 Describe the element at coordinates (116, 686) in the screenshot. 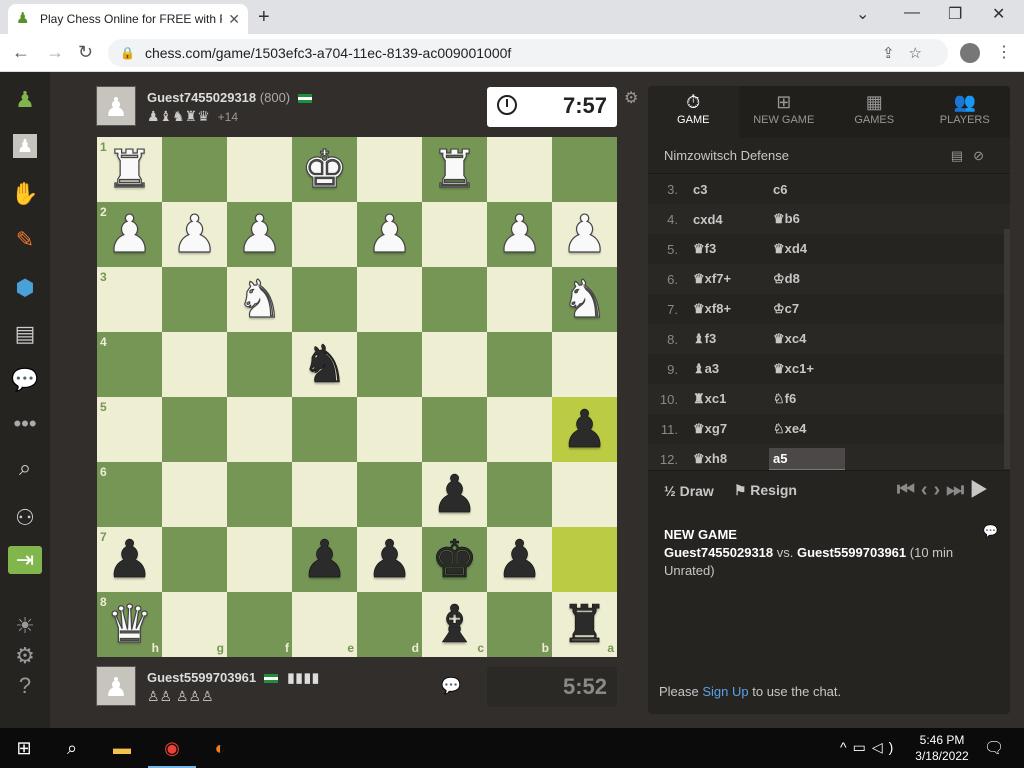

I see `bottom-player-avatar: ♟` at that location.